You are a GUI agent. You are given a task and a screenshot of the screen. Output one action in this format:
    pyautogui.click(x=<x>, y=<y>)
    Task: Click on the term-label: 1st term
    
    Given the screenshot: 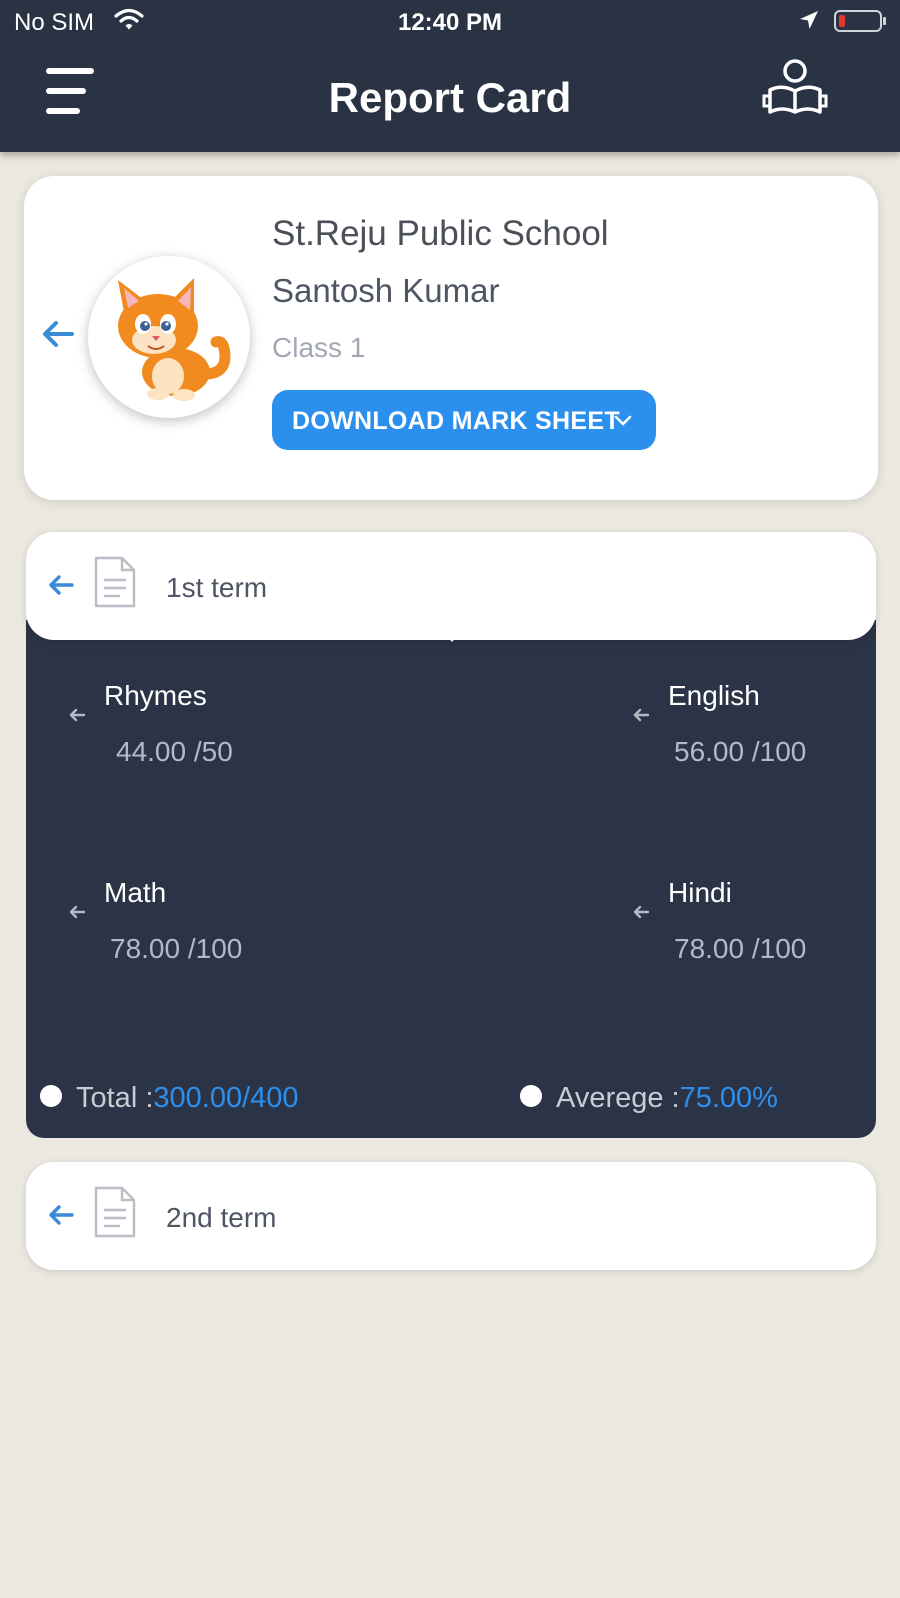 What is the action you would take?
    pyautogui.click(x=217, y=587)
    